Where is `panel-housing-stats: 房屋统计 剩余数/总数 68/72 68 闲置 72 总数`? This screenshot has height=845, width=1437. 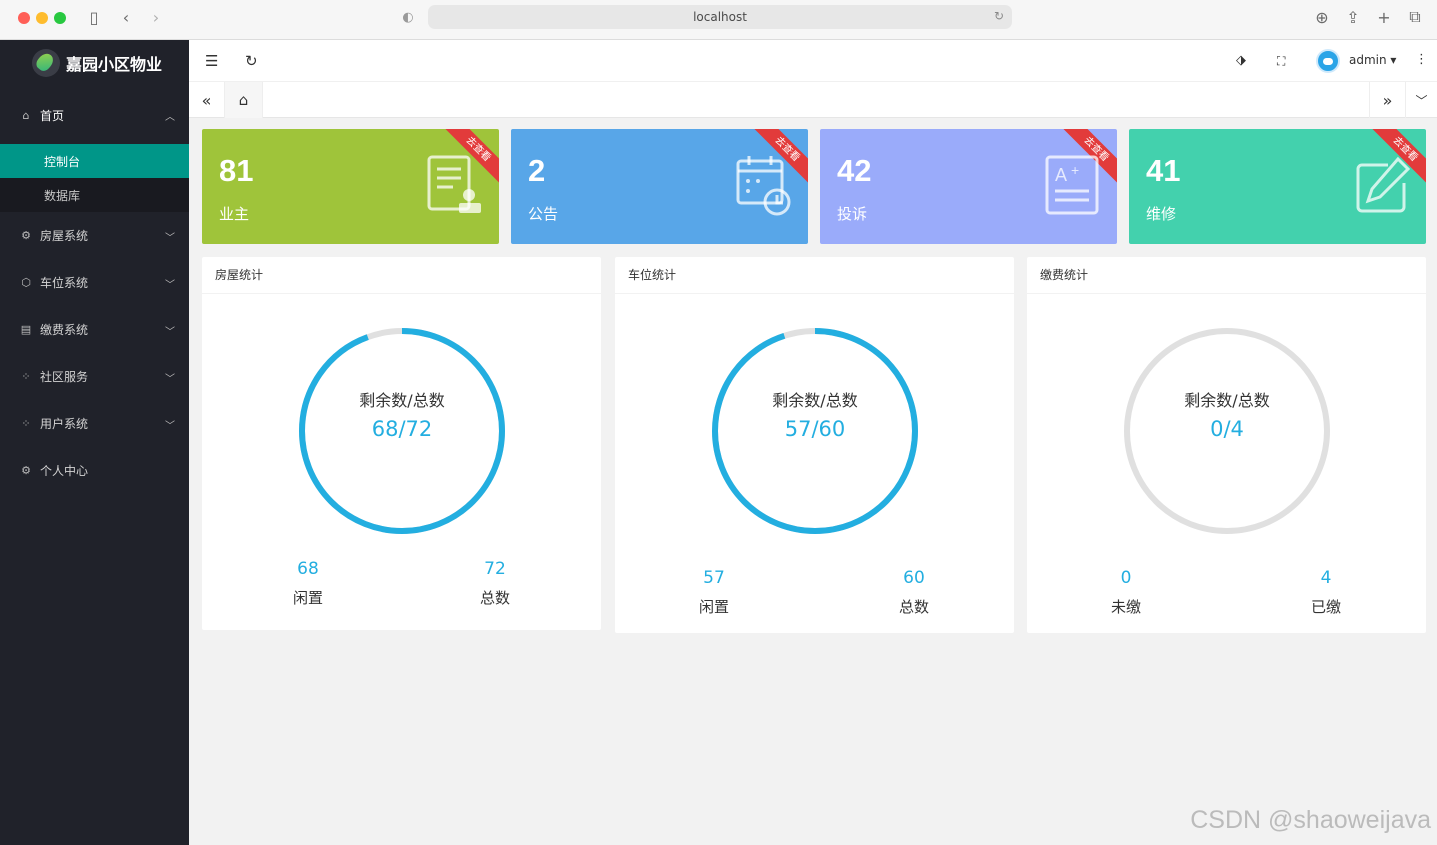
panel-housing-stats: 房屋统计 剩余数/总数 68/72 68 闲置 72 总数 is located at coordinates (401, 443).